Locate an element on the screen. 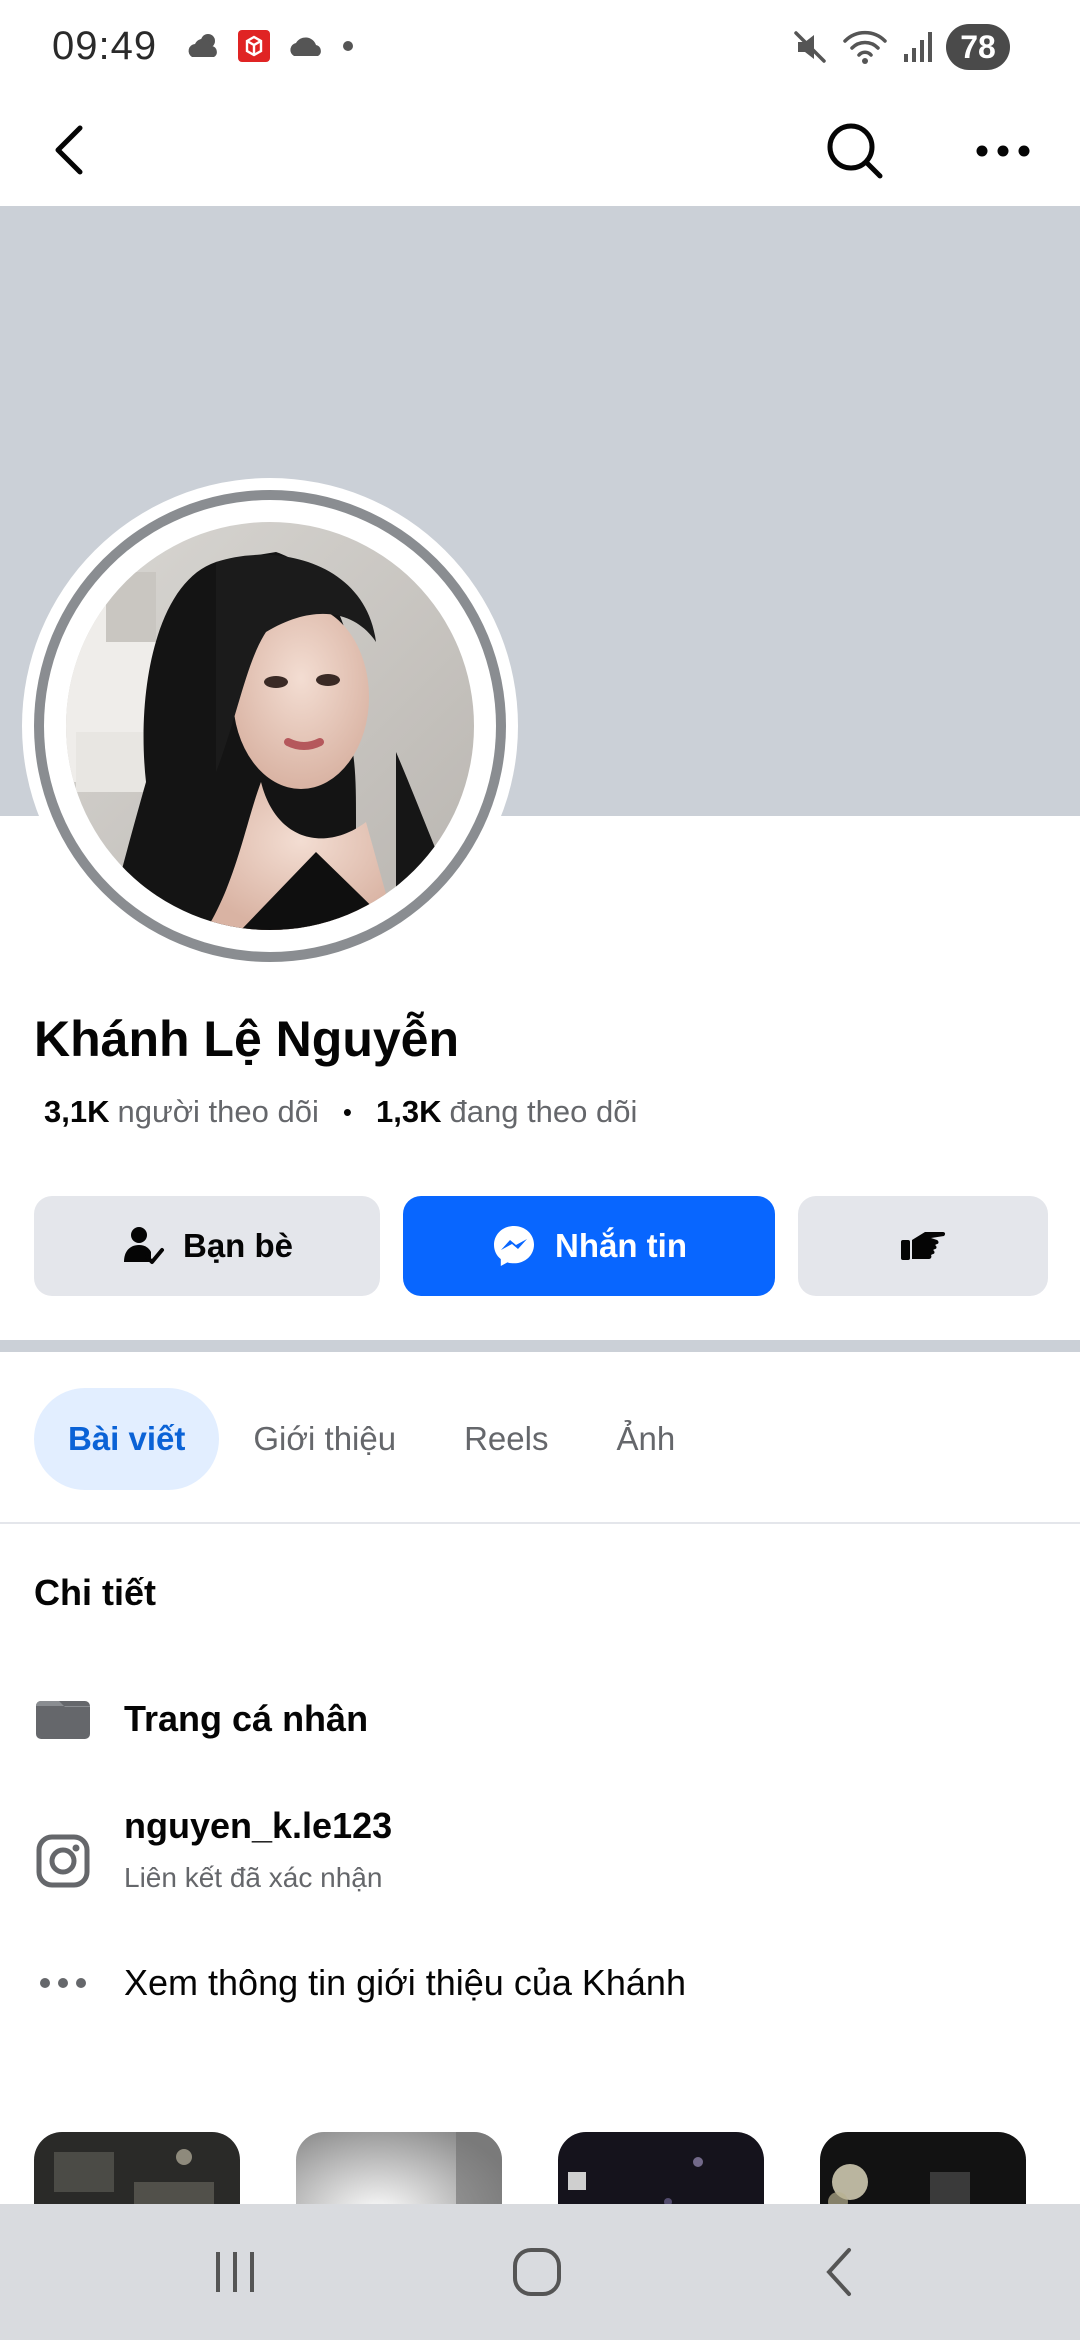 This screenshot has width=1080, height=2340. signal-icon is located at coordinates (918, 47).